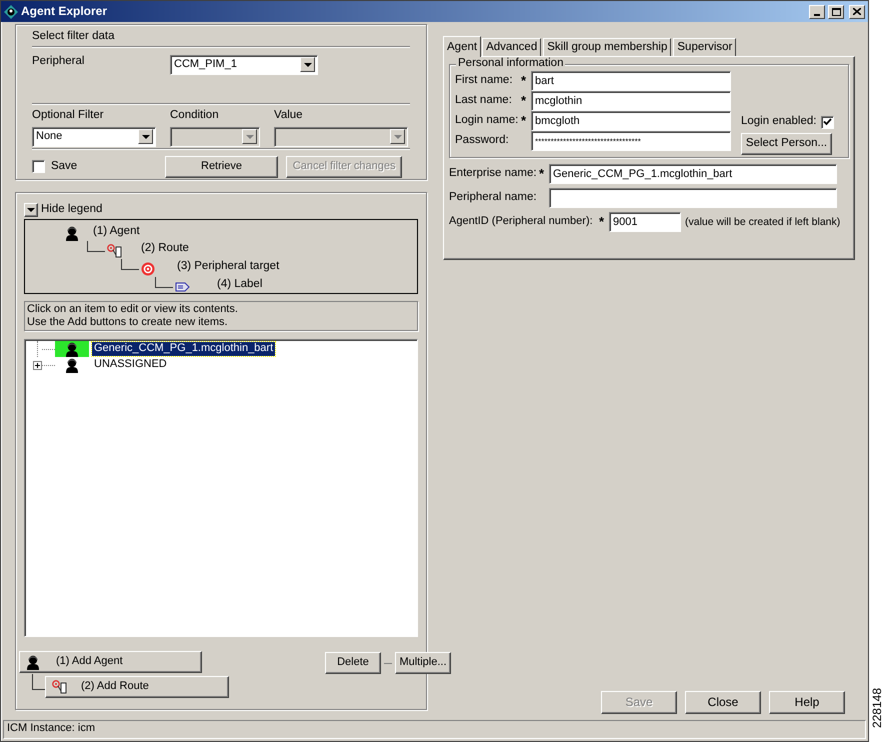 Image resolution: width=885 pixels, height=742 pixels. Describe the element at coordinates (693, 198) in the screenshot. I see `text-field` at that location.